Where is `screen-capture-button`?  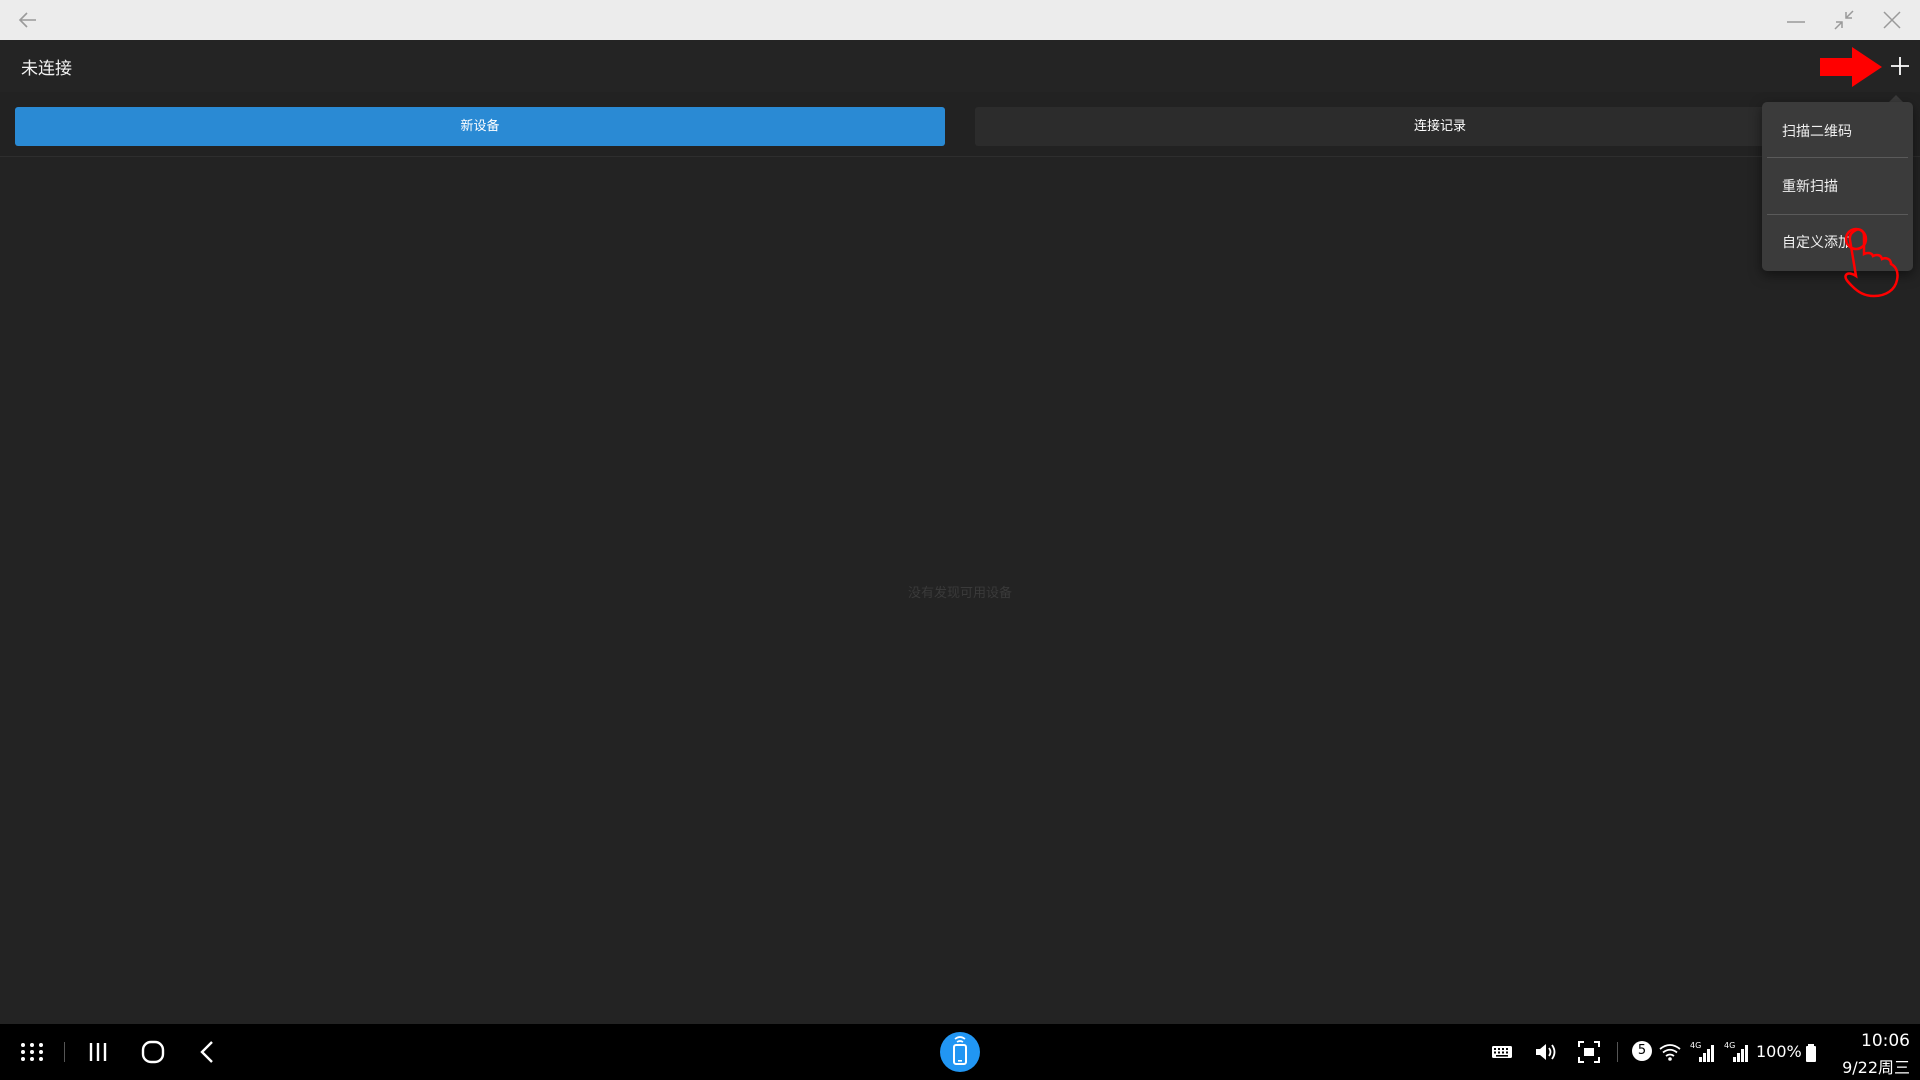 screen-capture-button is located at coordinates (1589, 1052).